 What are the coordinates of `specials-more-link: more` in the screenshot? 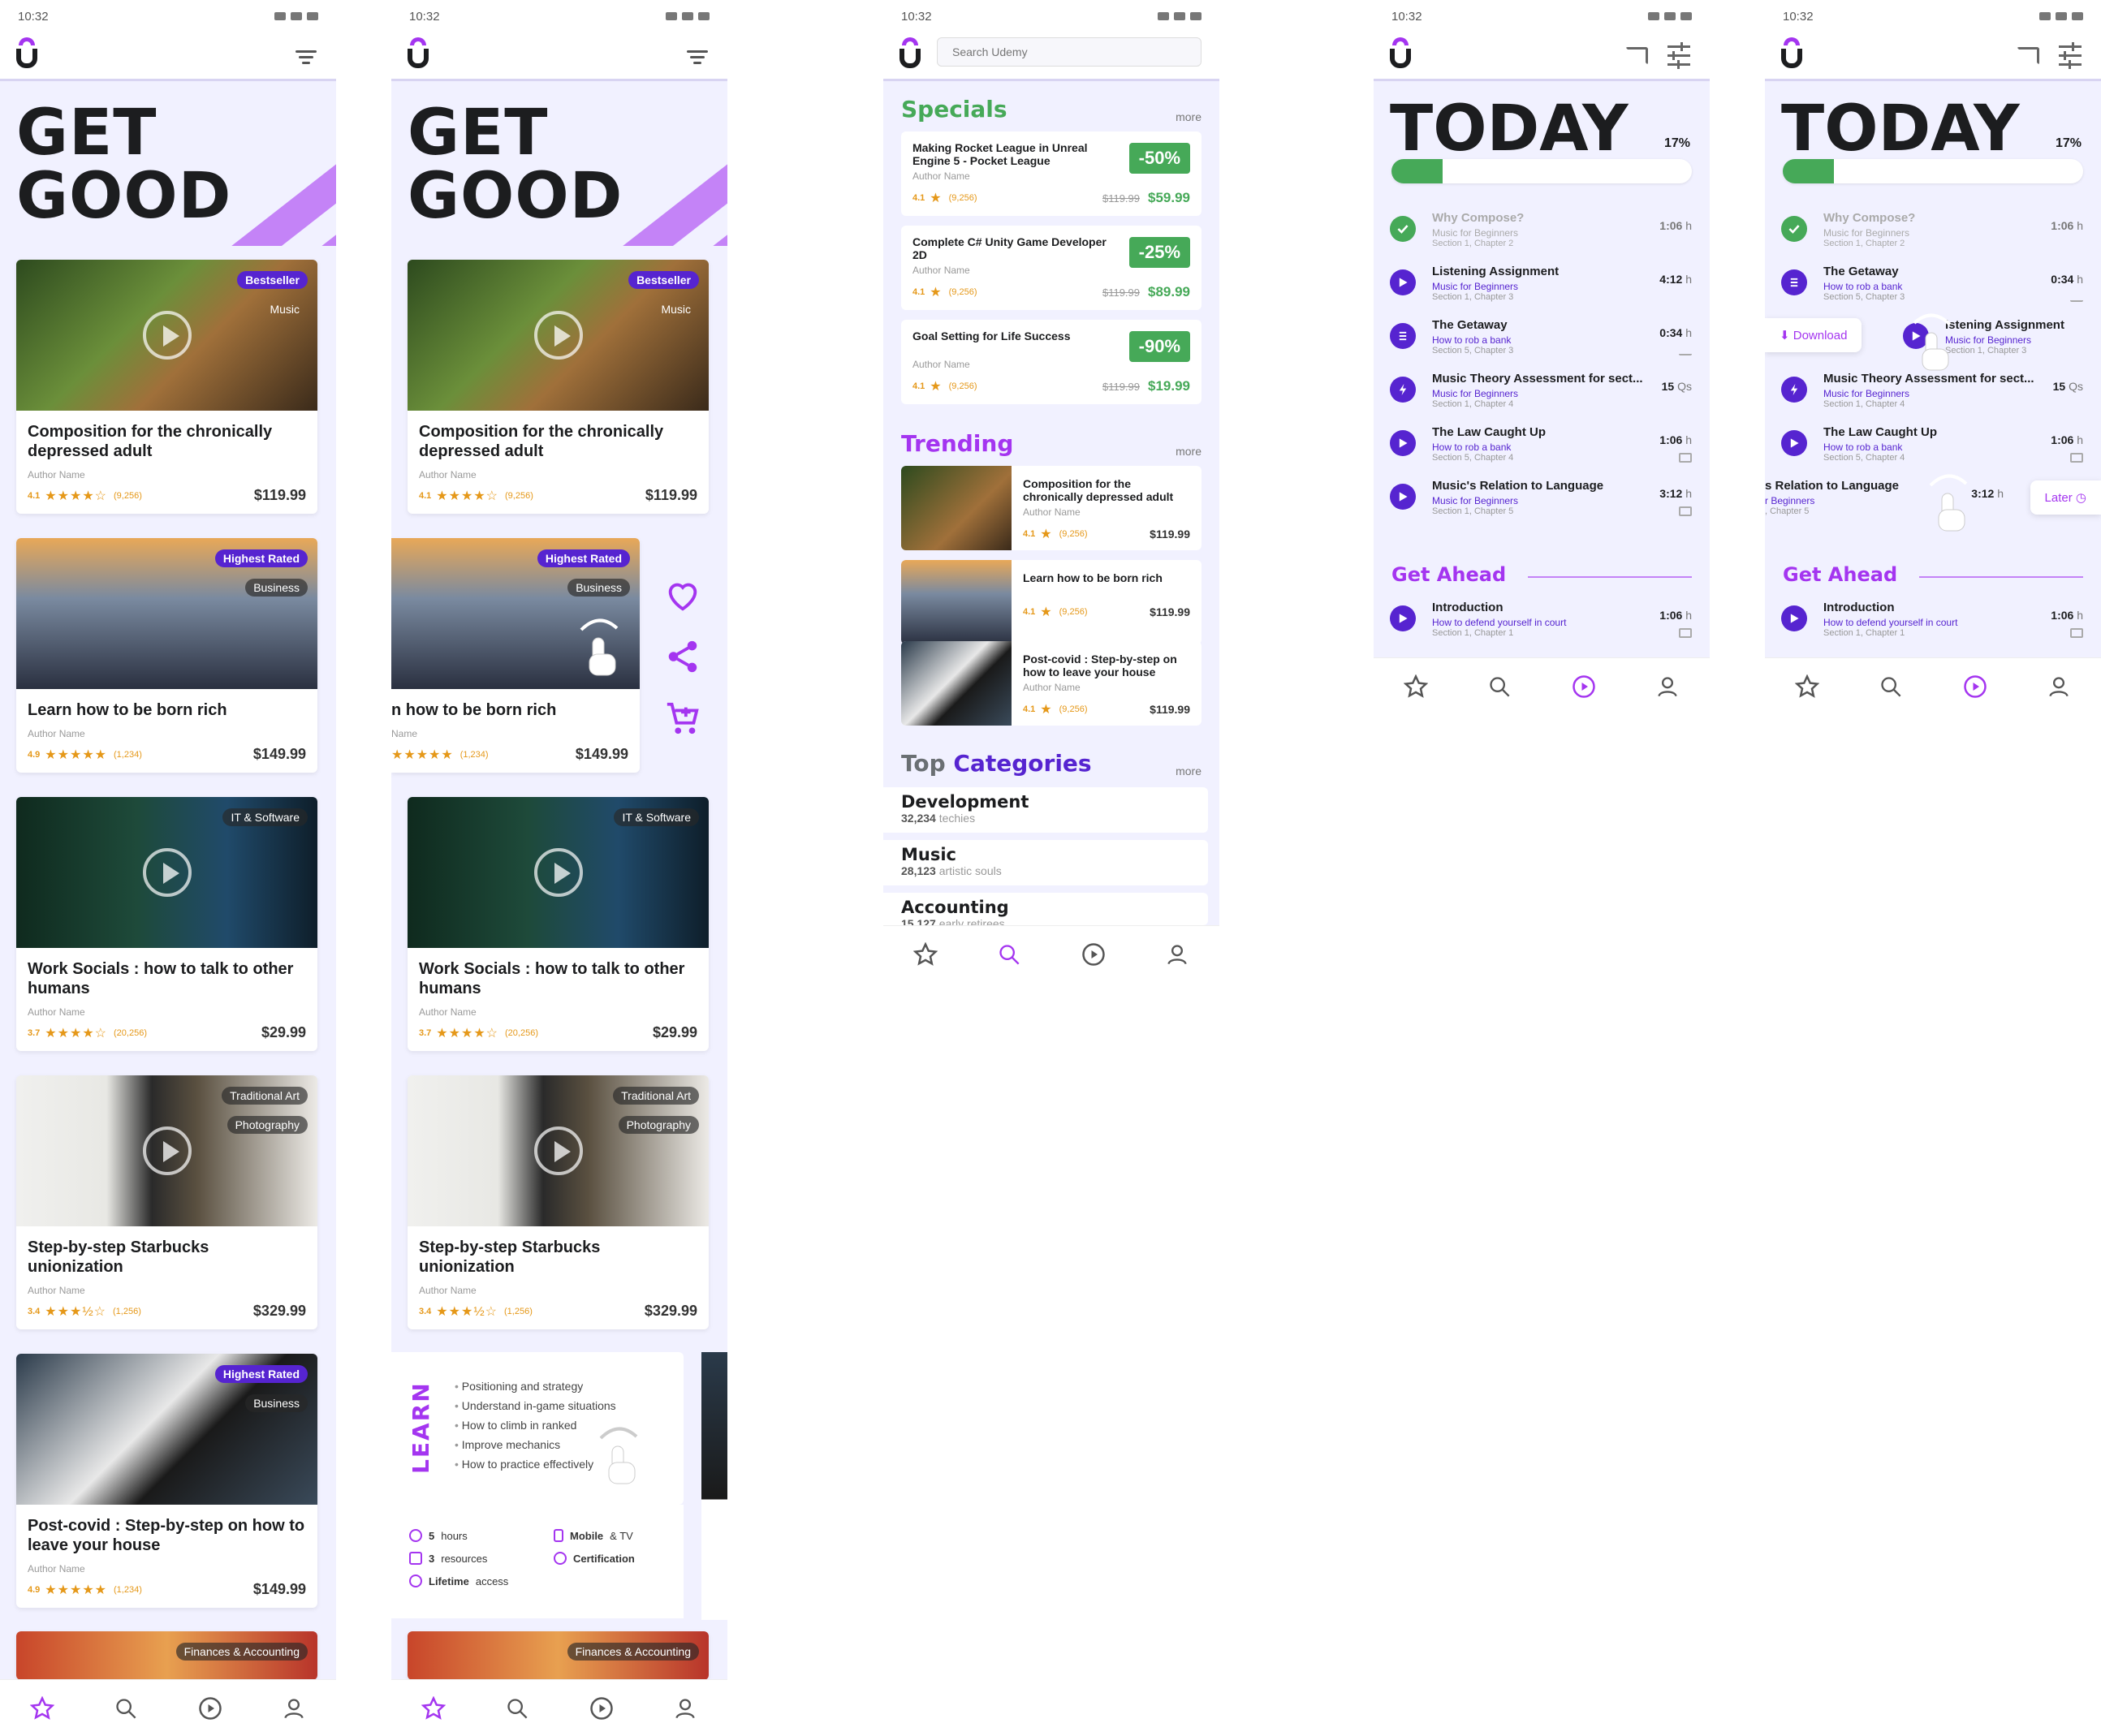 It's located at (1188, 117).